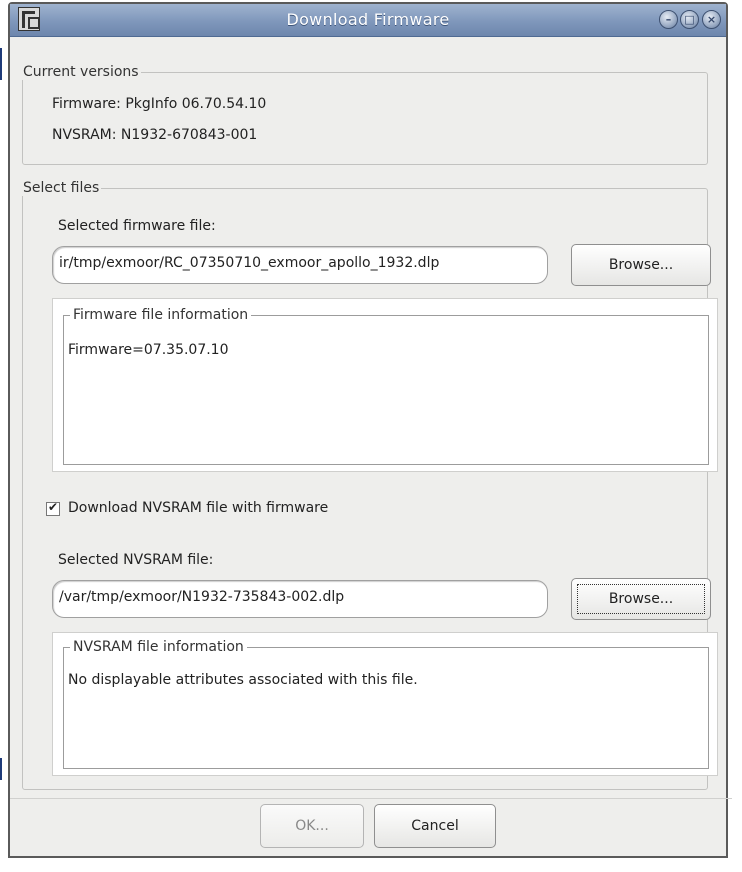 This screenshot has height=872, width=742. What do you see at coordinates (711, 19) in the screenshot?
I see `close-icon: ×` at bounding box center [711, 19].